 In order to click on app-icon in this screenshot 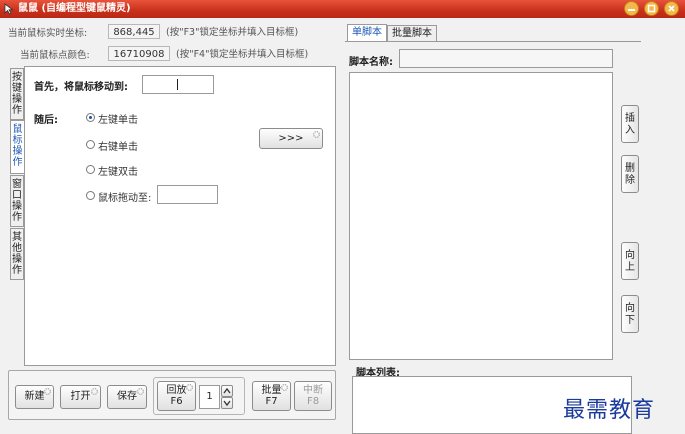, I will do `click(9, 9)`.